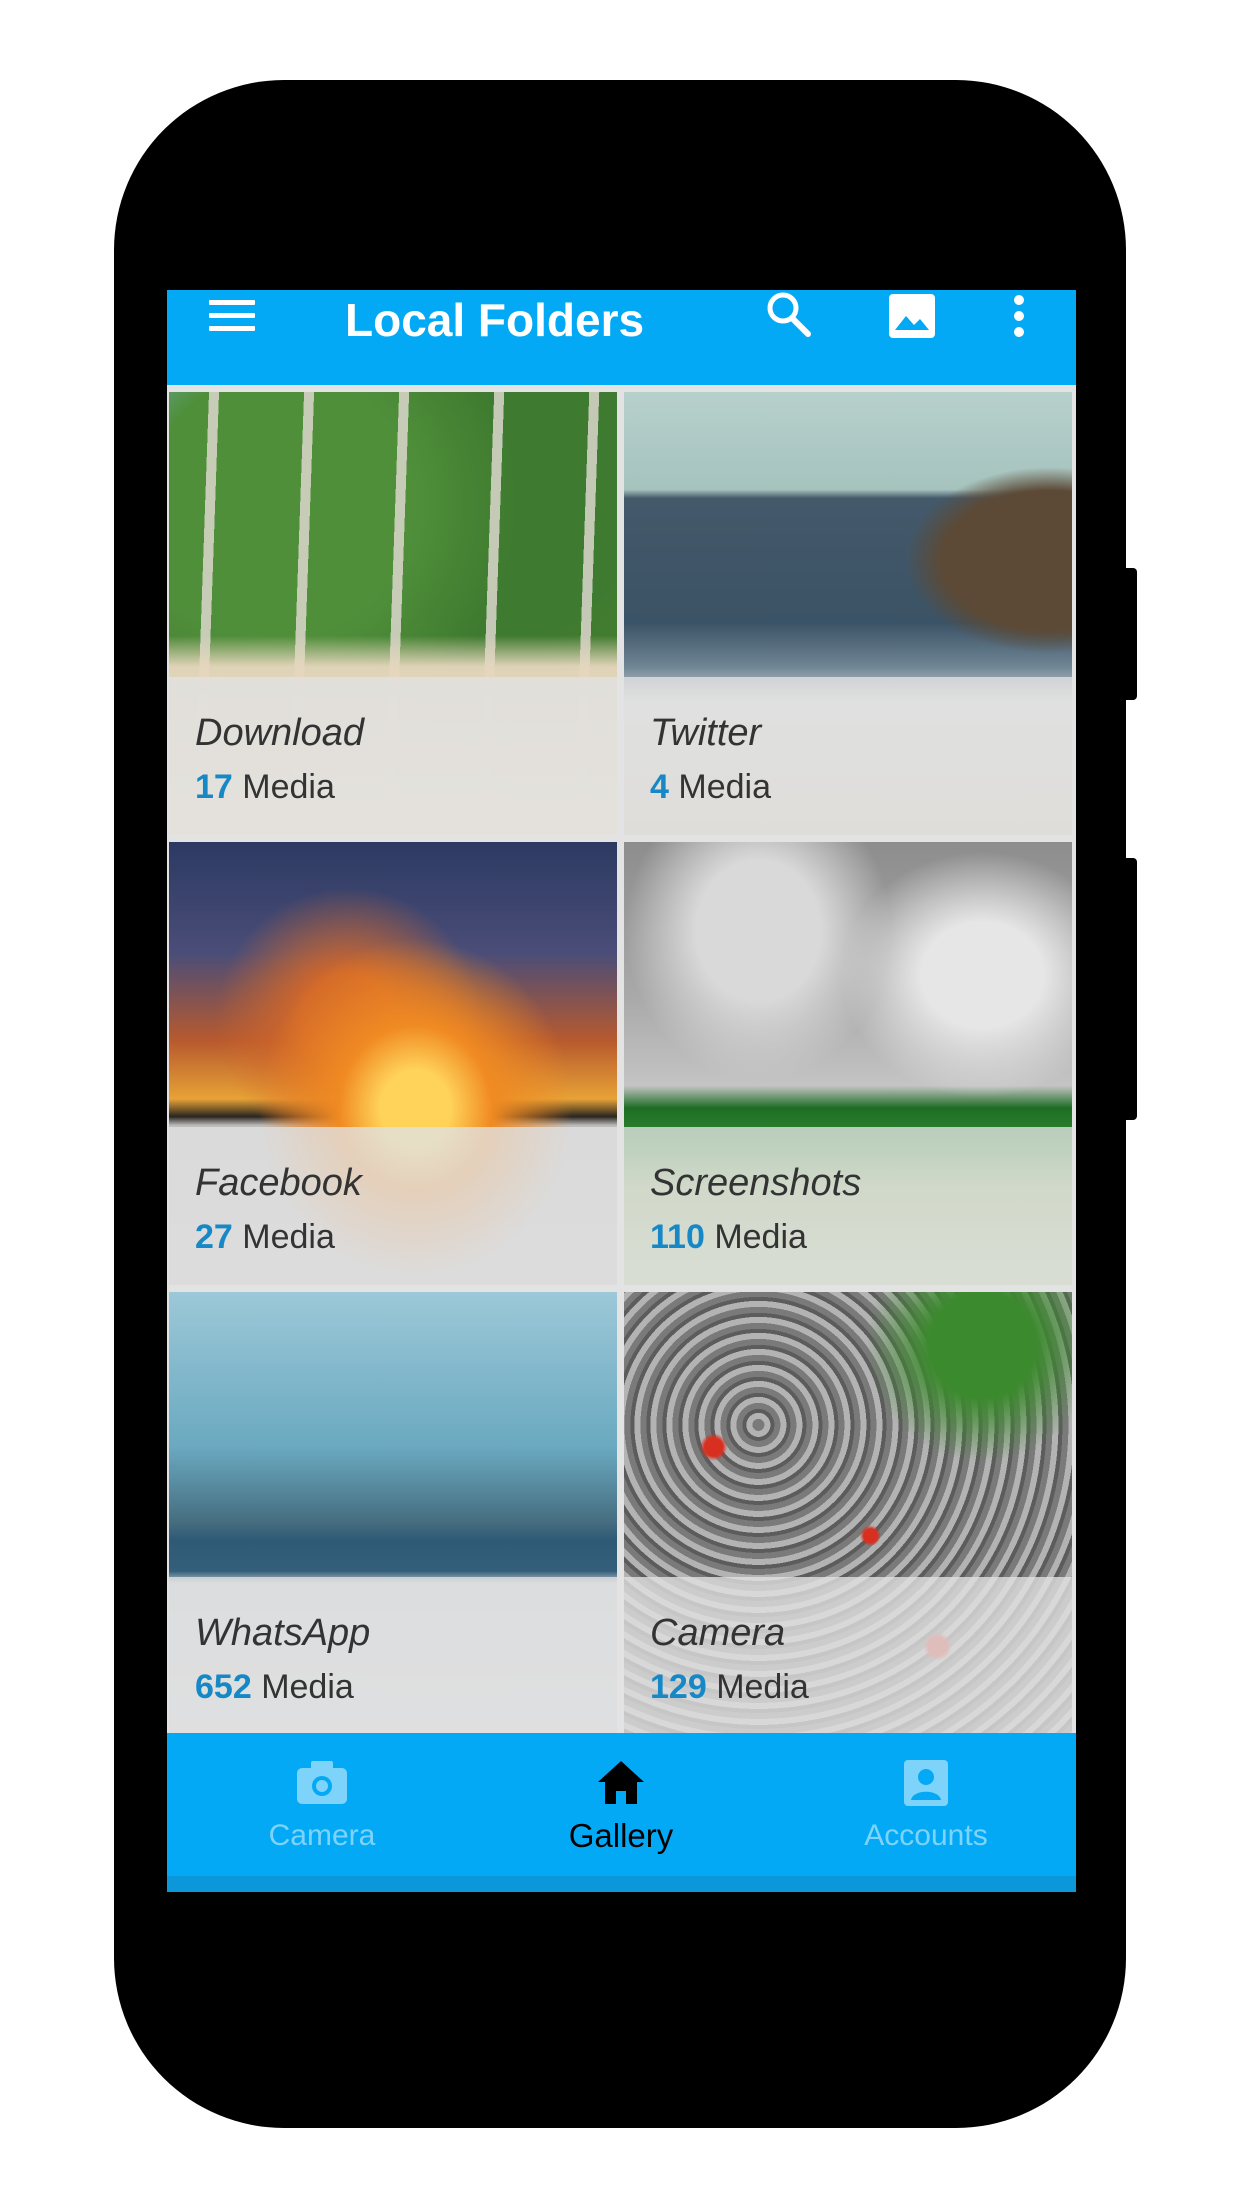 This screenshot has height=2208, width=1242. I want to click on nav-label: Camera, so click(322, 1835).